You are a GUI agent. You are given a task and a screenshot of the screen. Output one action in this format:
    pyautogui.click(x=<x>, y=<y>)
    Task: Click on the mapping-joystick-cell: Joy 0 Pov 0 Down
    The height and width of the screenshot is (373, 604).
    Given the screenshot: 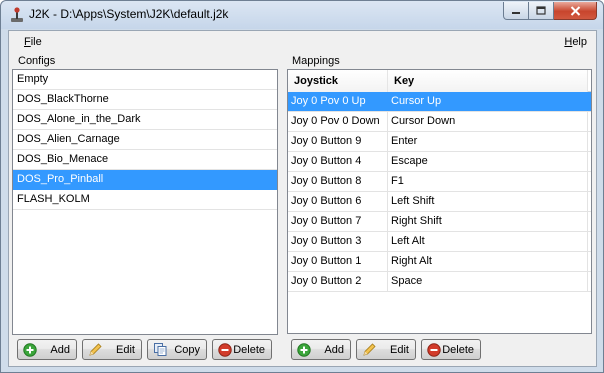 What is the action you would take?
    pyautogui.click(x=338, y=121)
    